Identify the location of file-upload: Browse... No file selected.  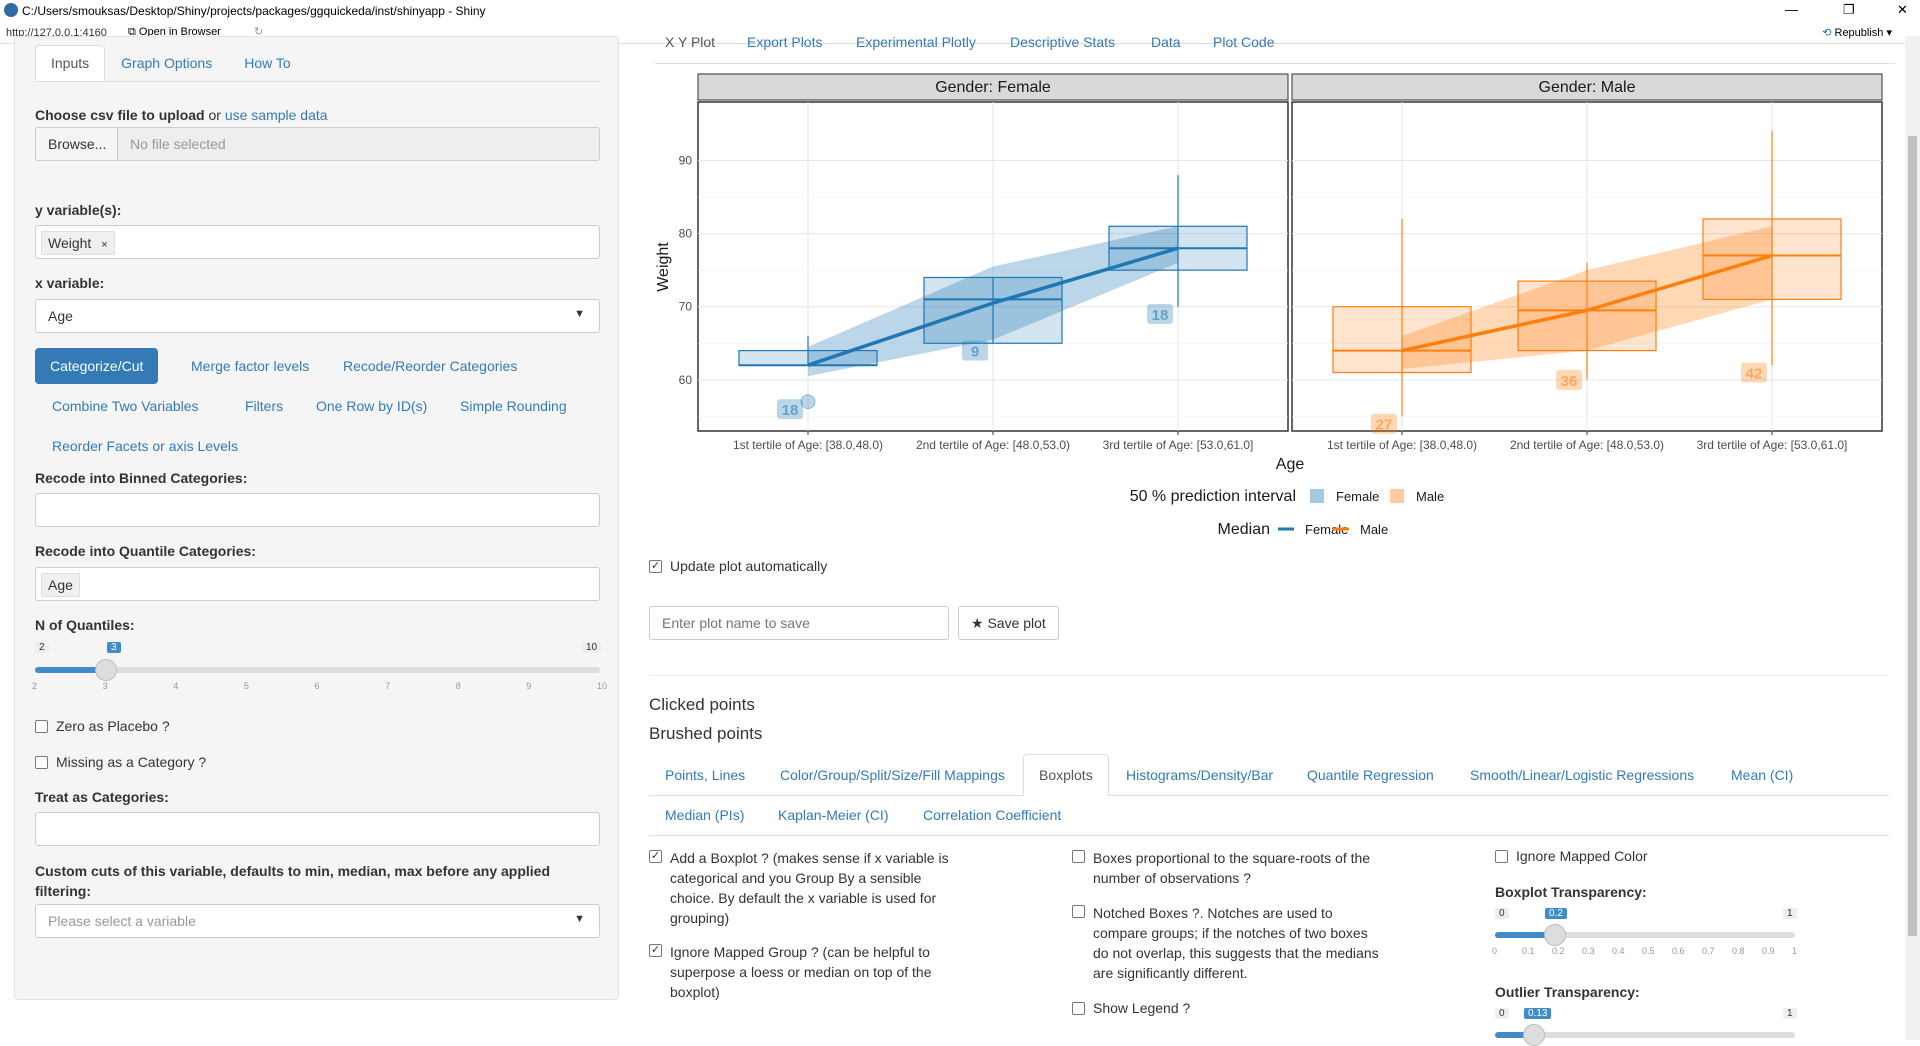
(317, 144).